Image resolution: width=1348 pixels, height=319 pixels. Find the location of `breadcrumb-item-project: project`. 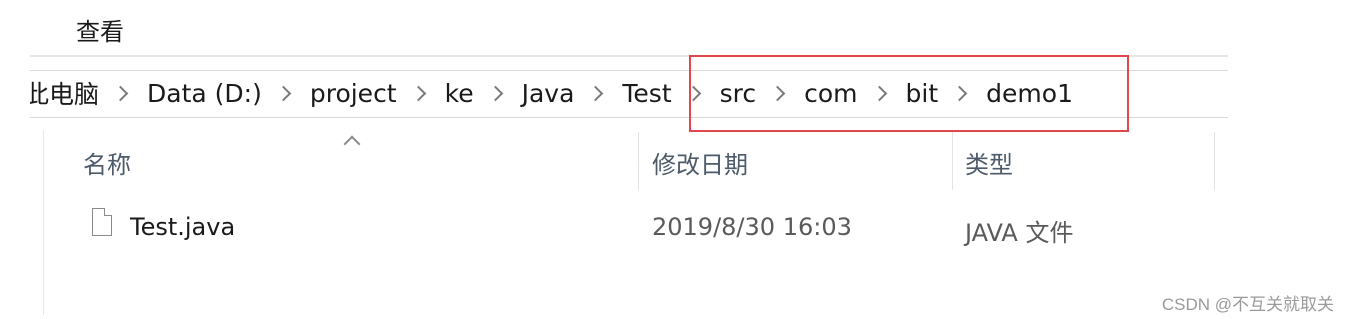

breadcrumb-item-project: project is located at coordinates (353, 93).